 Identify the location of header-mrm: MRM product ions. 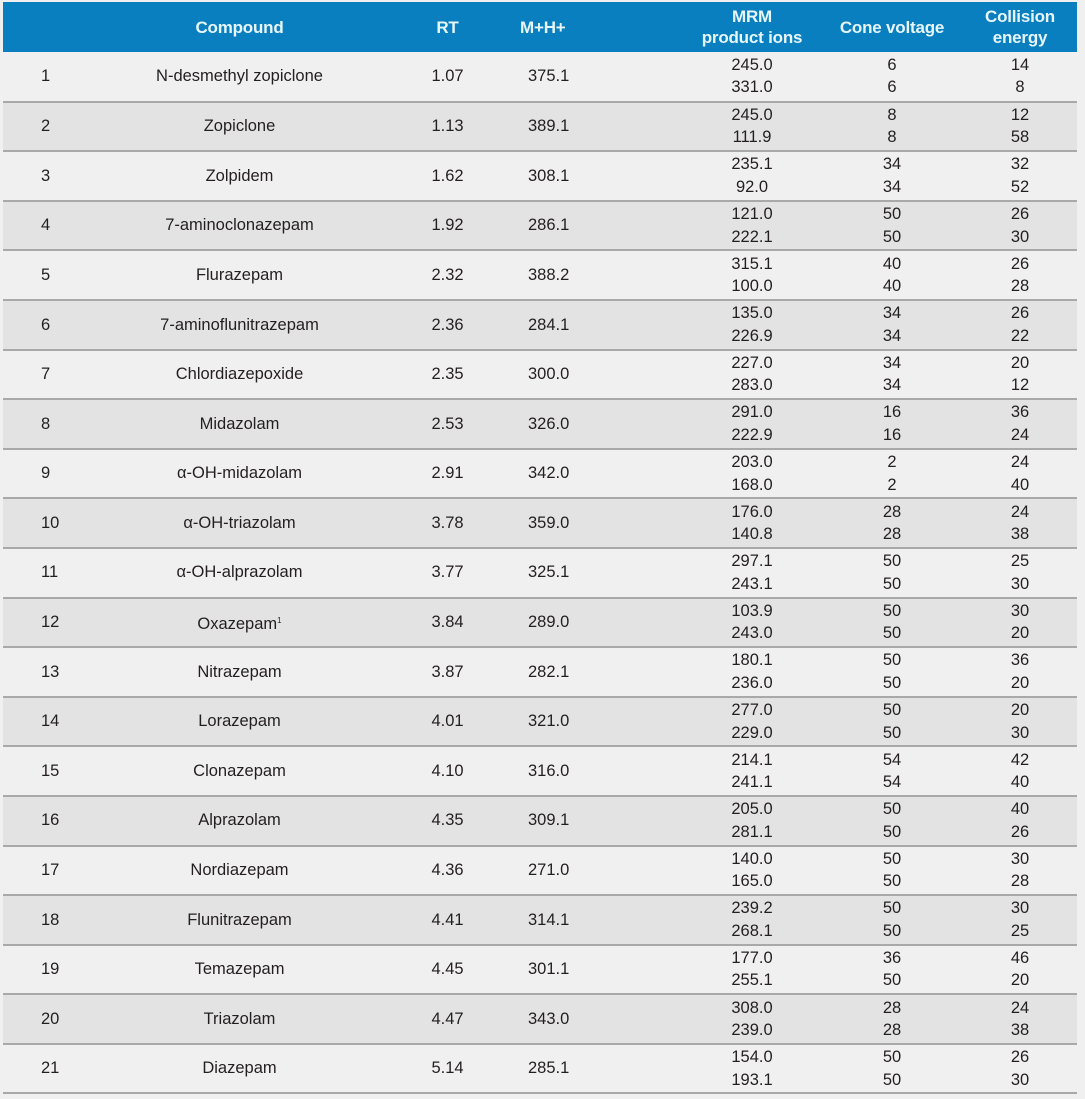
(752, 27).